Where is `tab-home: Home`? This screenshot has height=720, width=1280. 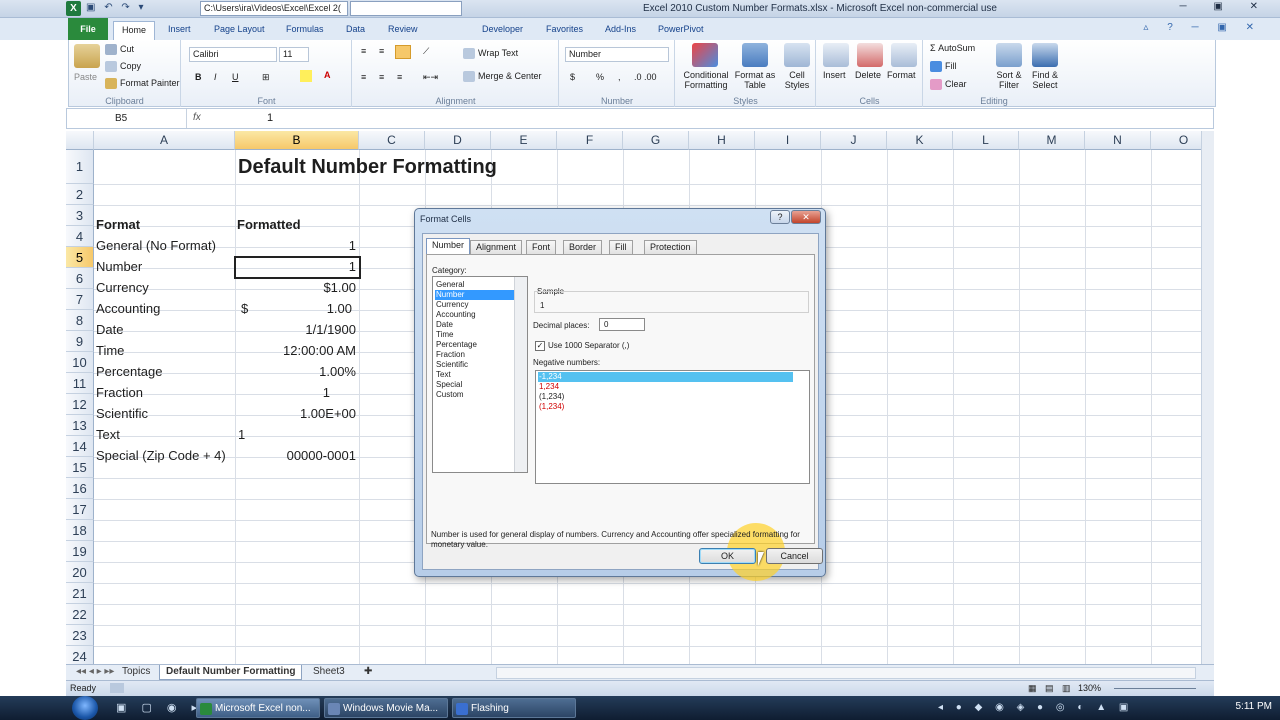 tab-home: Home is located at coordinates (134, 30).